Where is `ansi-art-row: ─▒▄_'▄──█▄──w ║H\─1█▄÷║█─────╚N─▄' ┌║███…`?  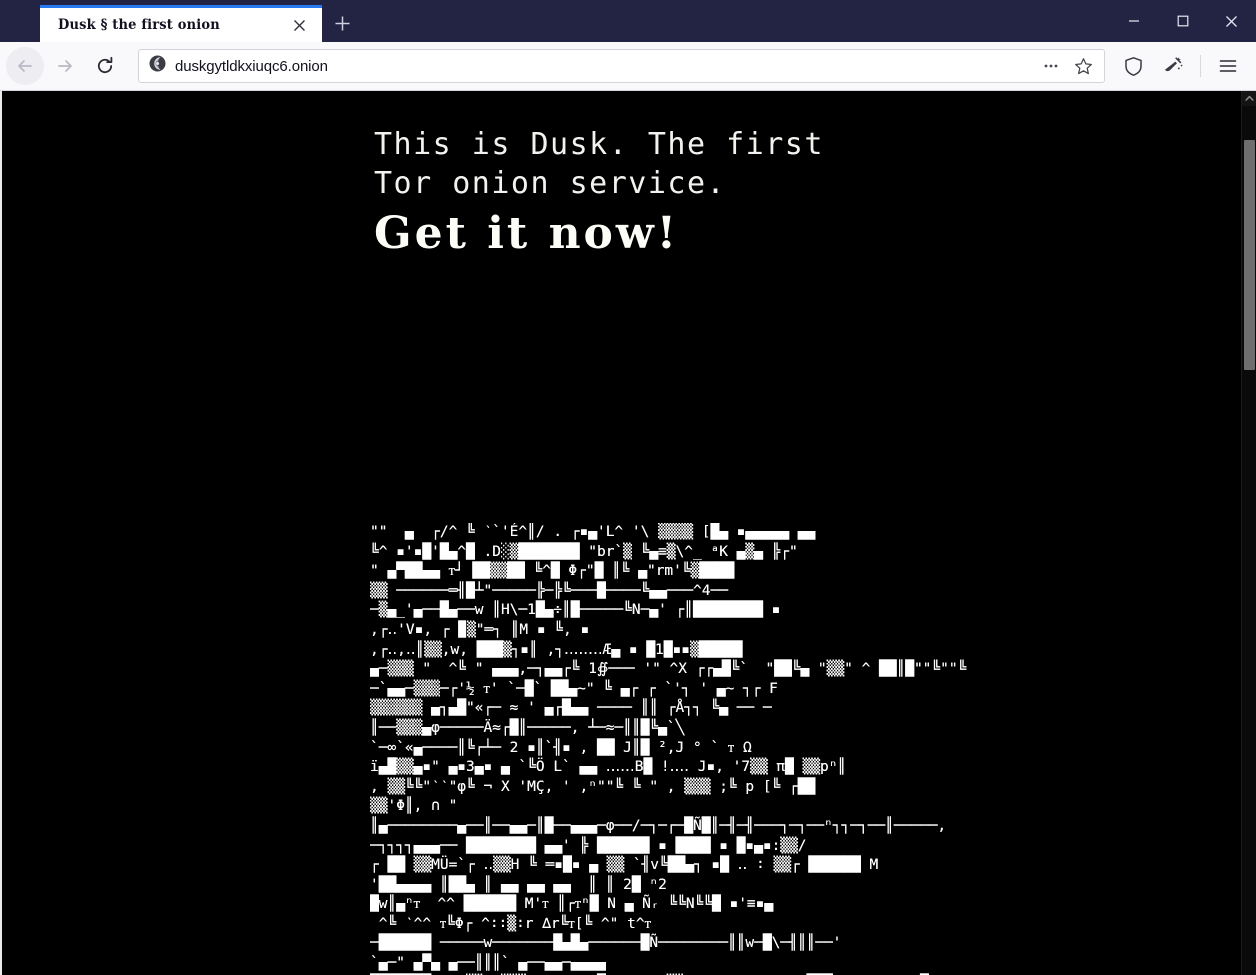 ansi-art-row: ─▒▄_'▄──█▄──w ║H\─1█▄÷║█─────╚N─▄' ┌║███… is located at coordinates (575, 610).